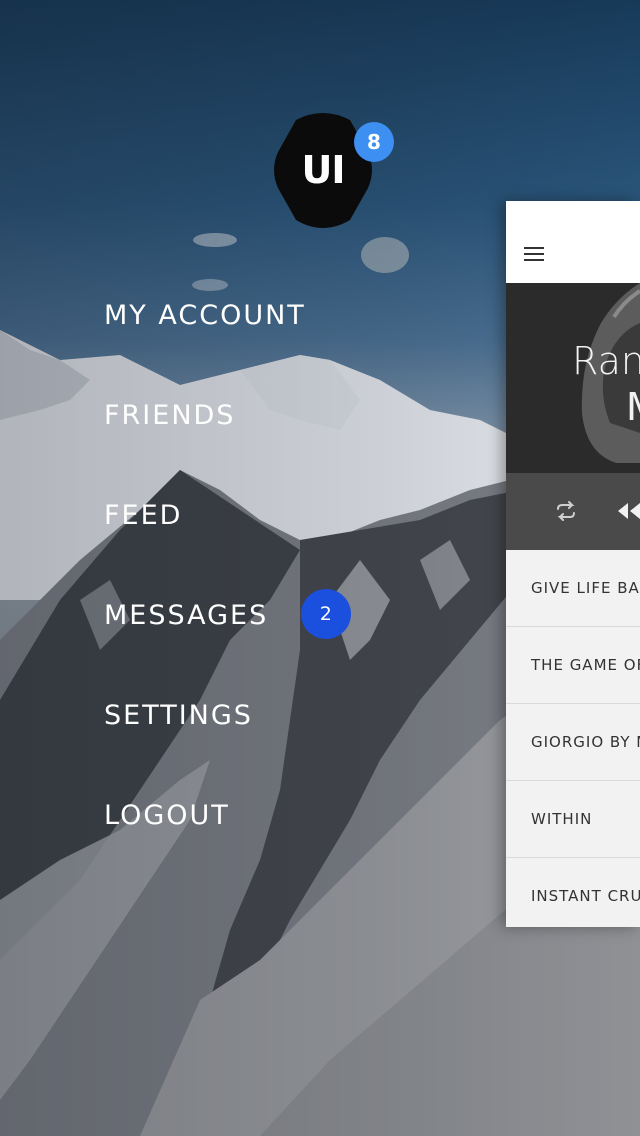 The width and height of the screenshot is (640, 1136). What do you see at coordinates (325, 613) in the screenshot?
I see `messages-count-badge: 2` at bounding box center [325, 613].